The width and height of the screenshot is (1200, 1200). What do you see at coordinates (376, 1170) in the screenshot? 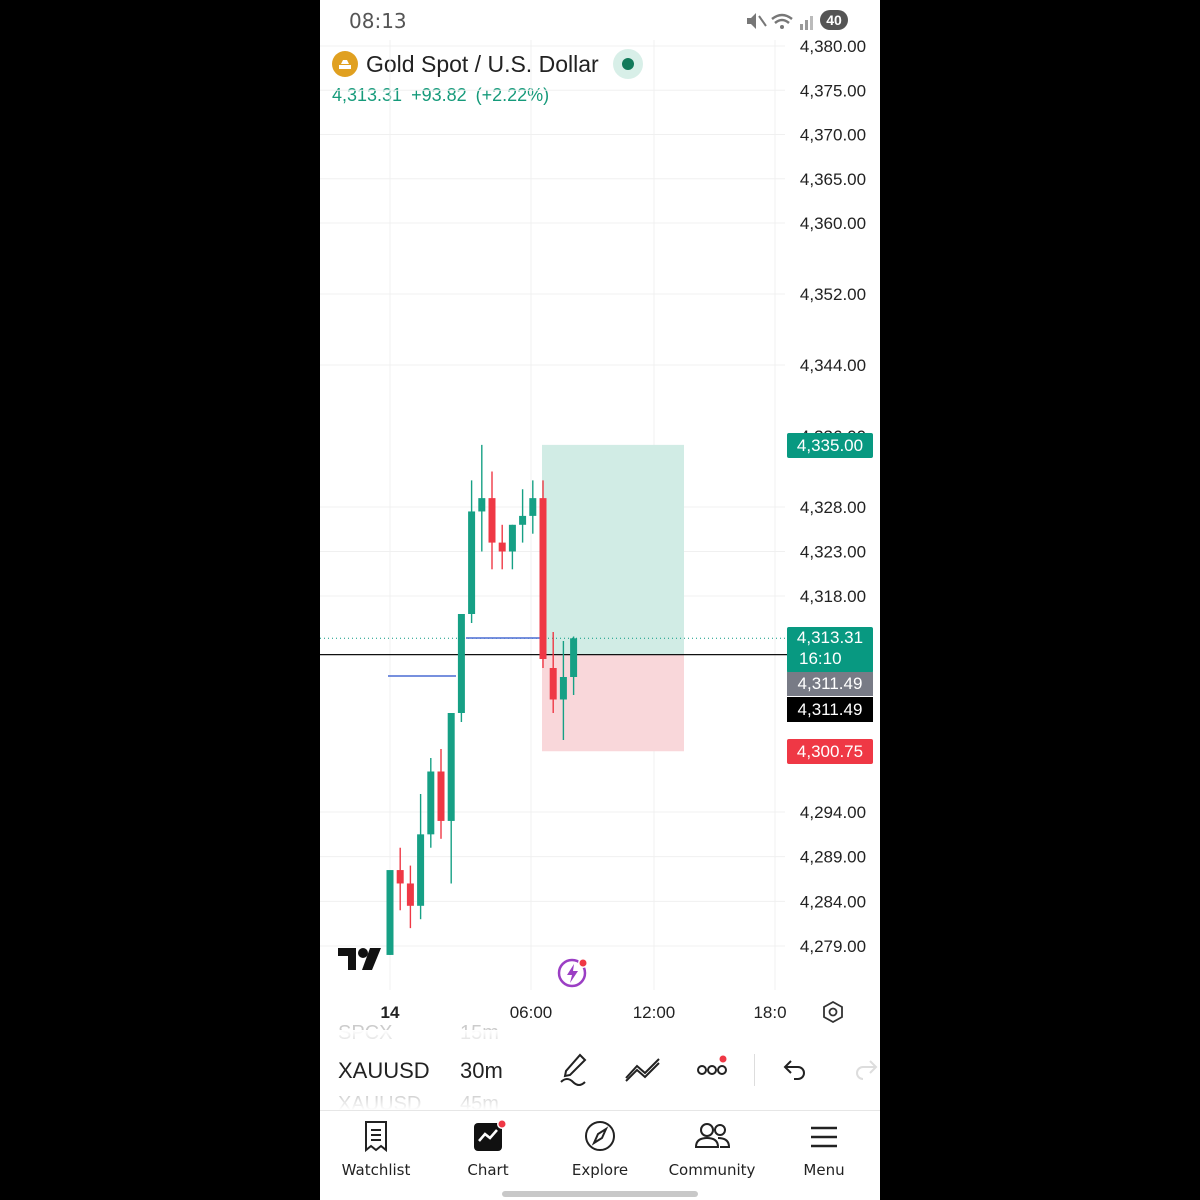
I see `nav-watchlist-label: Watchlist` at bounding box center [376, 1170].